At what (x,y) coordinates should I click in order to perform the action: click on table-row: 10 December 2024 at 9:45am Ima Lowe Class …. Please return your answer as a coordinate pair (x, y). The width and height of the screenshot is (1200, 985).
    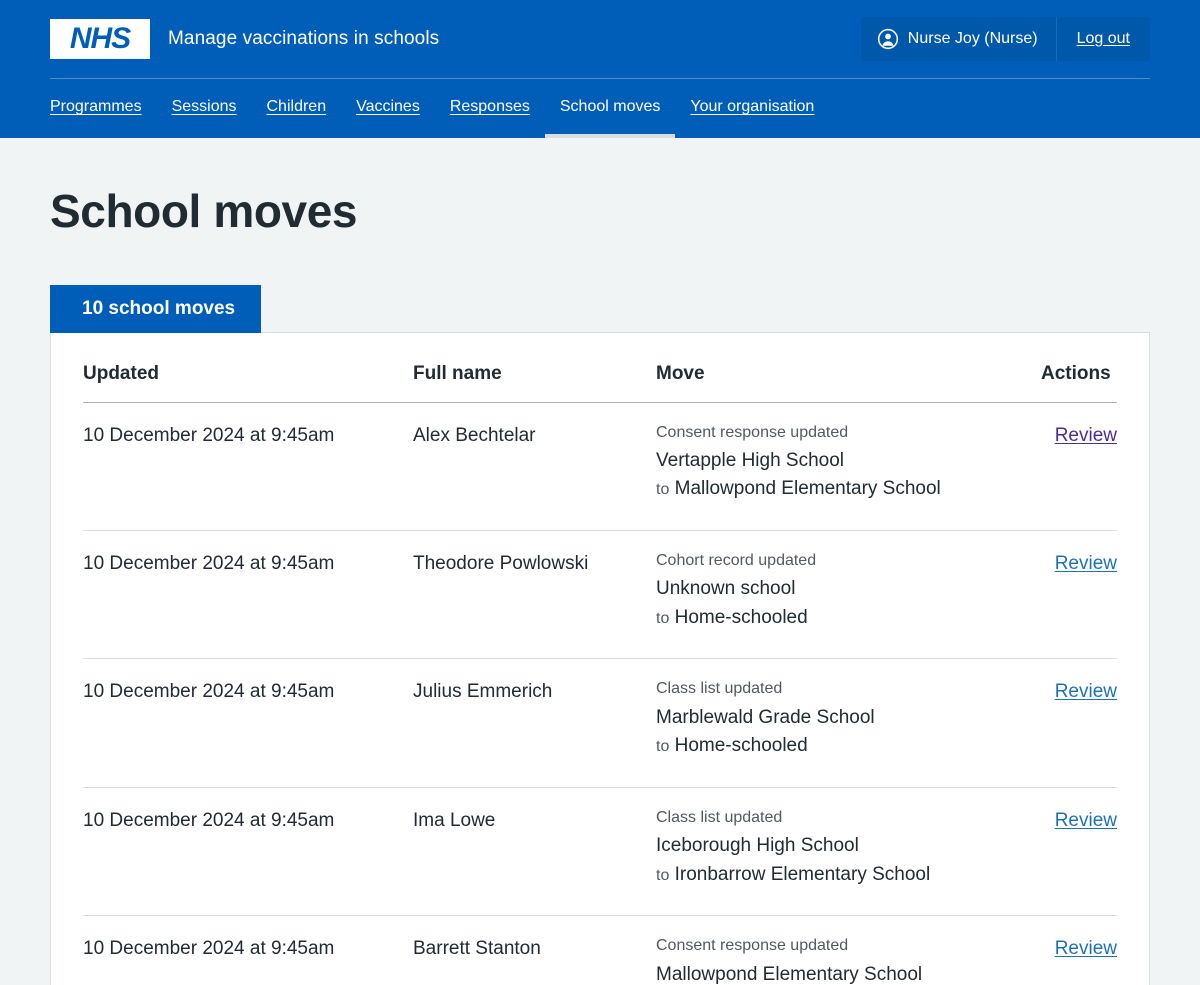
    Looking at the image, I should click on (600, 852).